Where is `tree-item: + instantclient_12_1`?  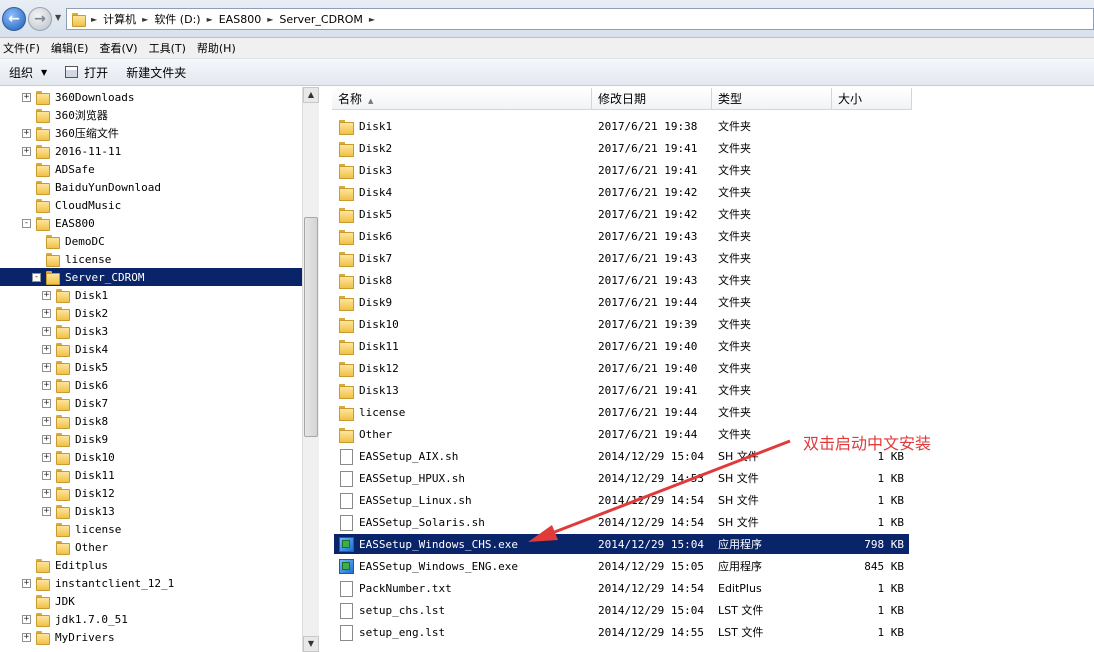 tree-item: + instantclient_12_1 is located at coordinates (99, 583).